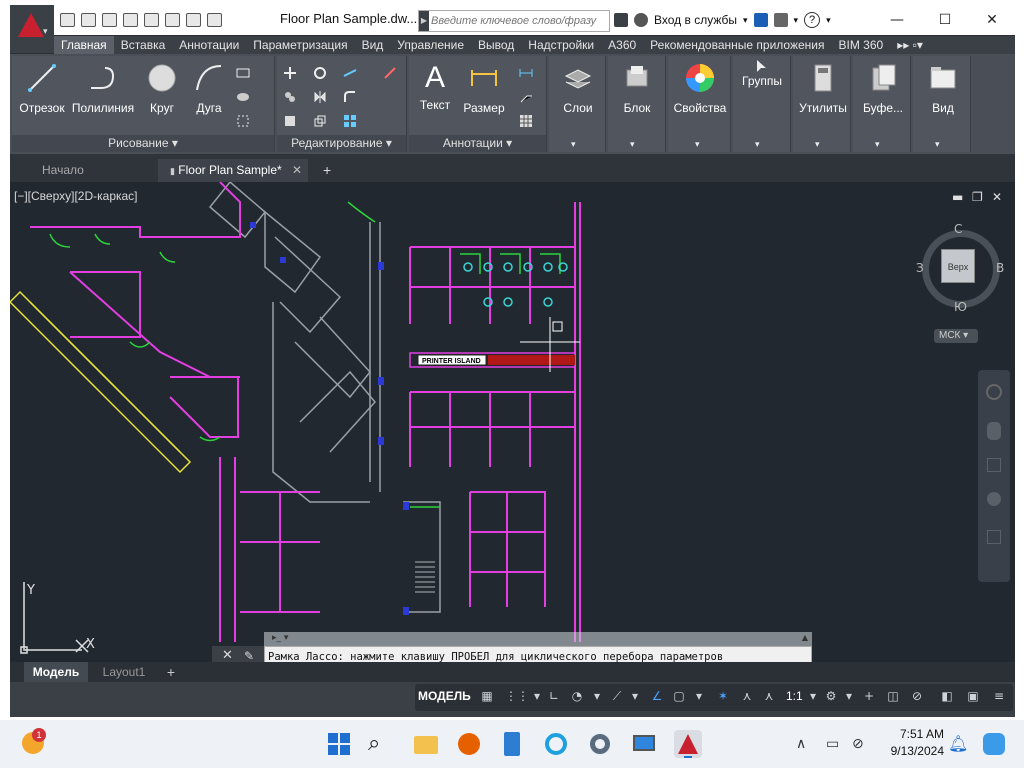 The width and height of the screenshot is (1024, 768). Describe the element at coordinates (56, 672) in the screenshot. I see `tab-model: Модель` at that location.